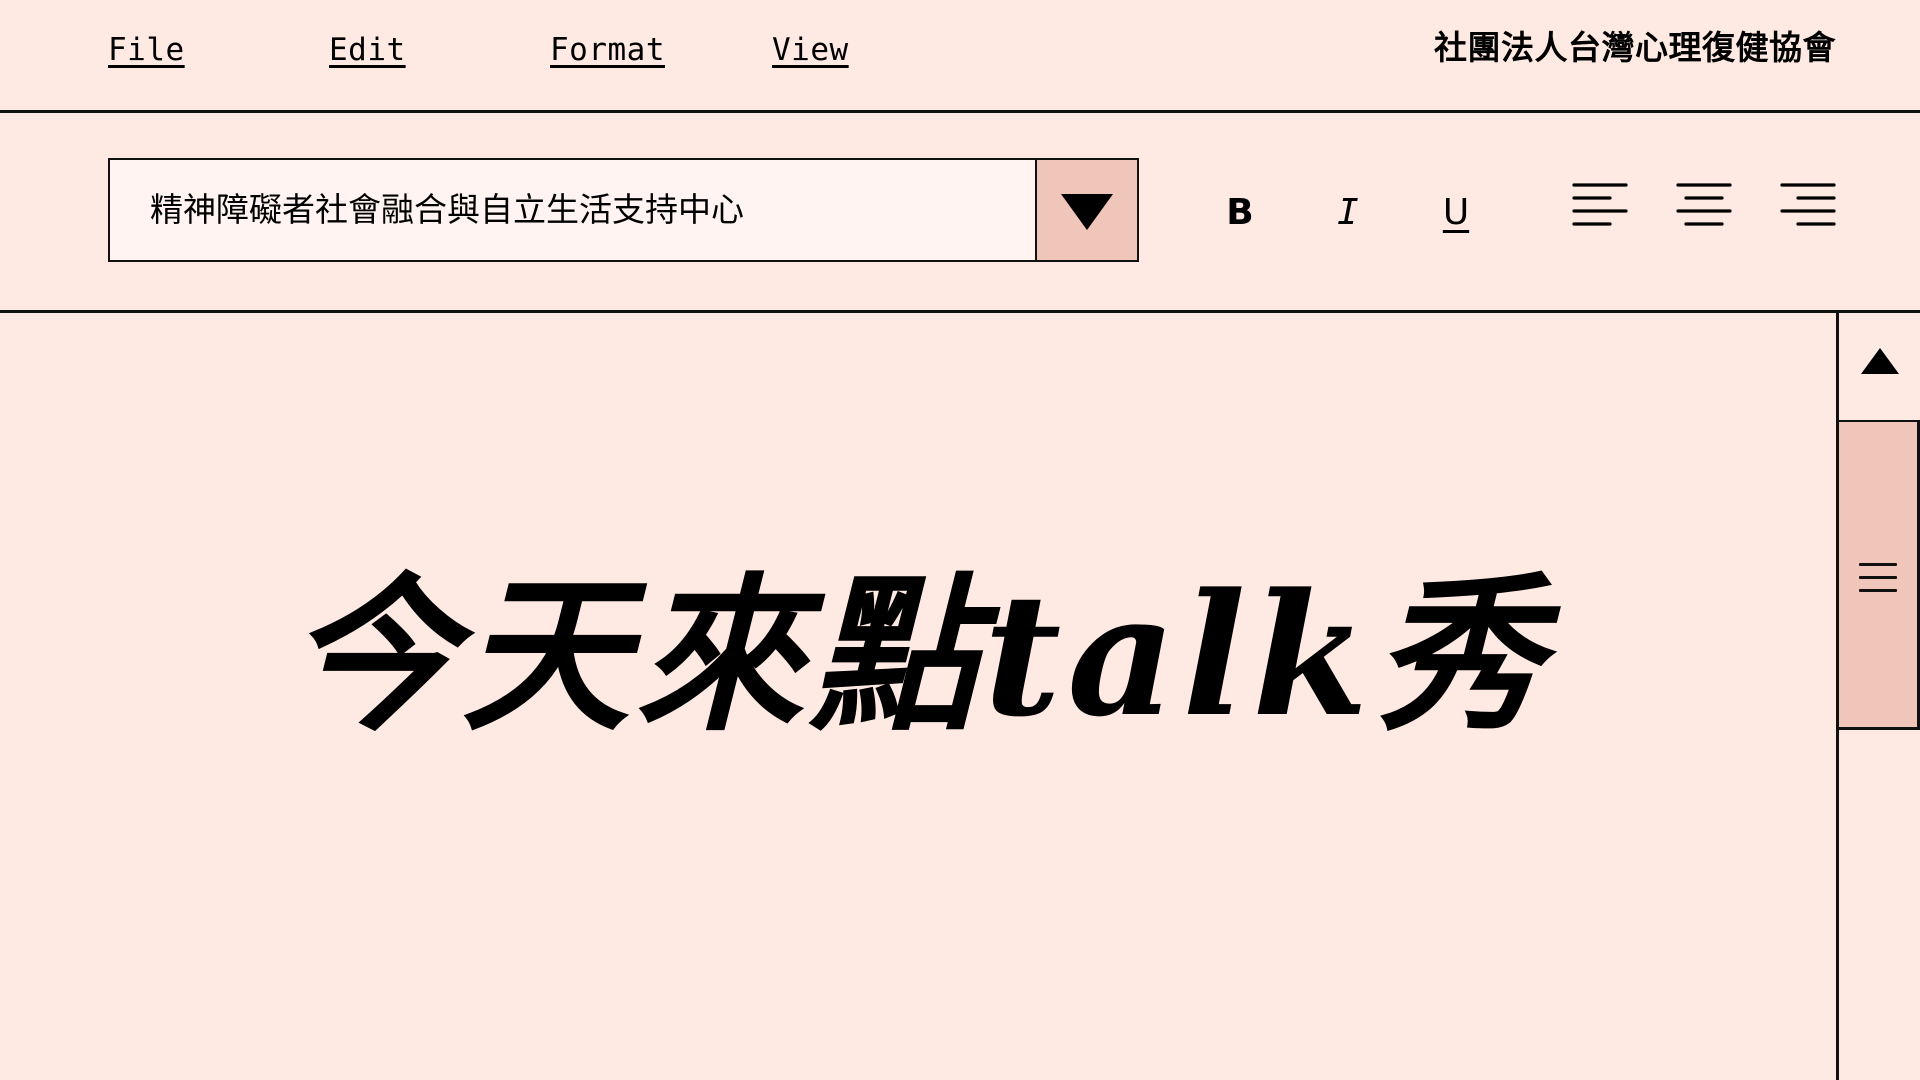  Describe the element at coordinates (1456, 213) in the screenshot. I see `underline-button: U` at that location.